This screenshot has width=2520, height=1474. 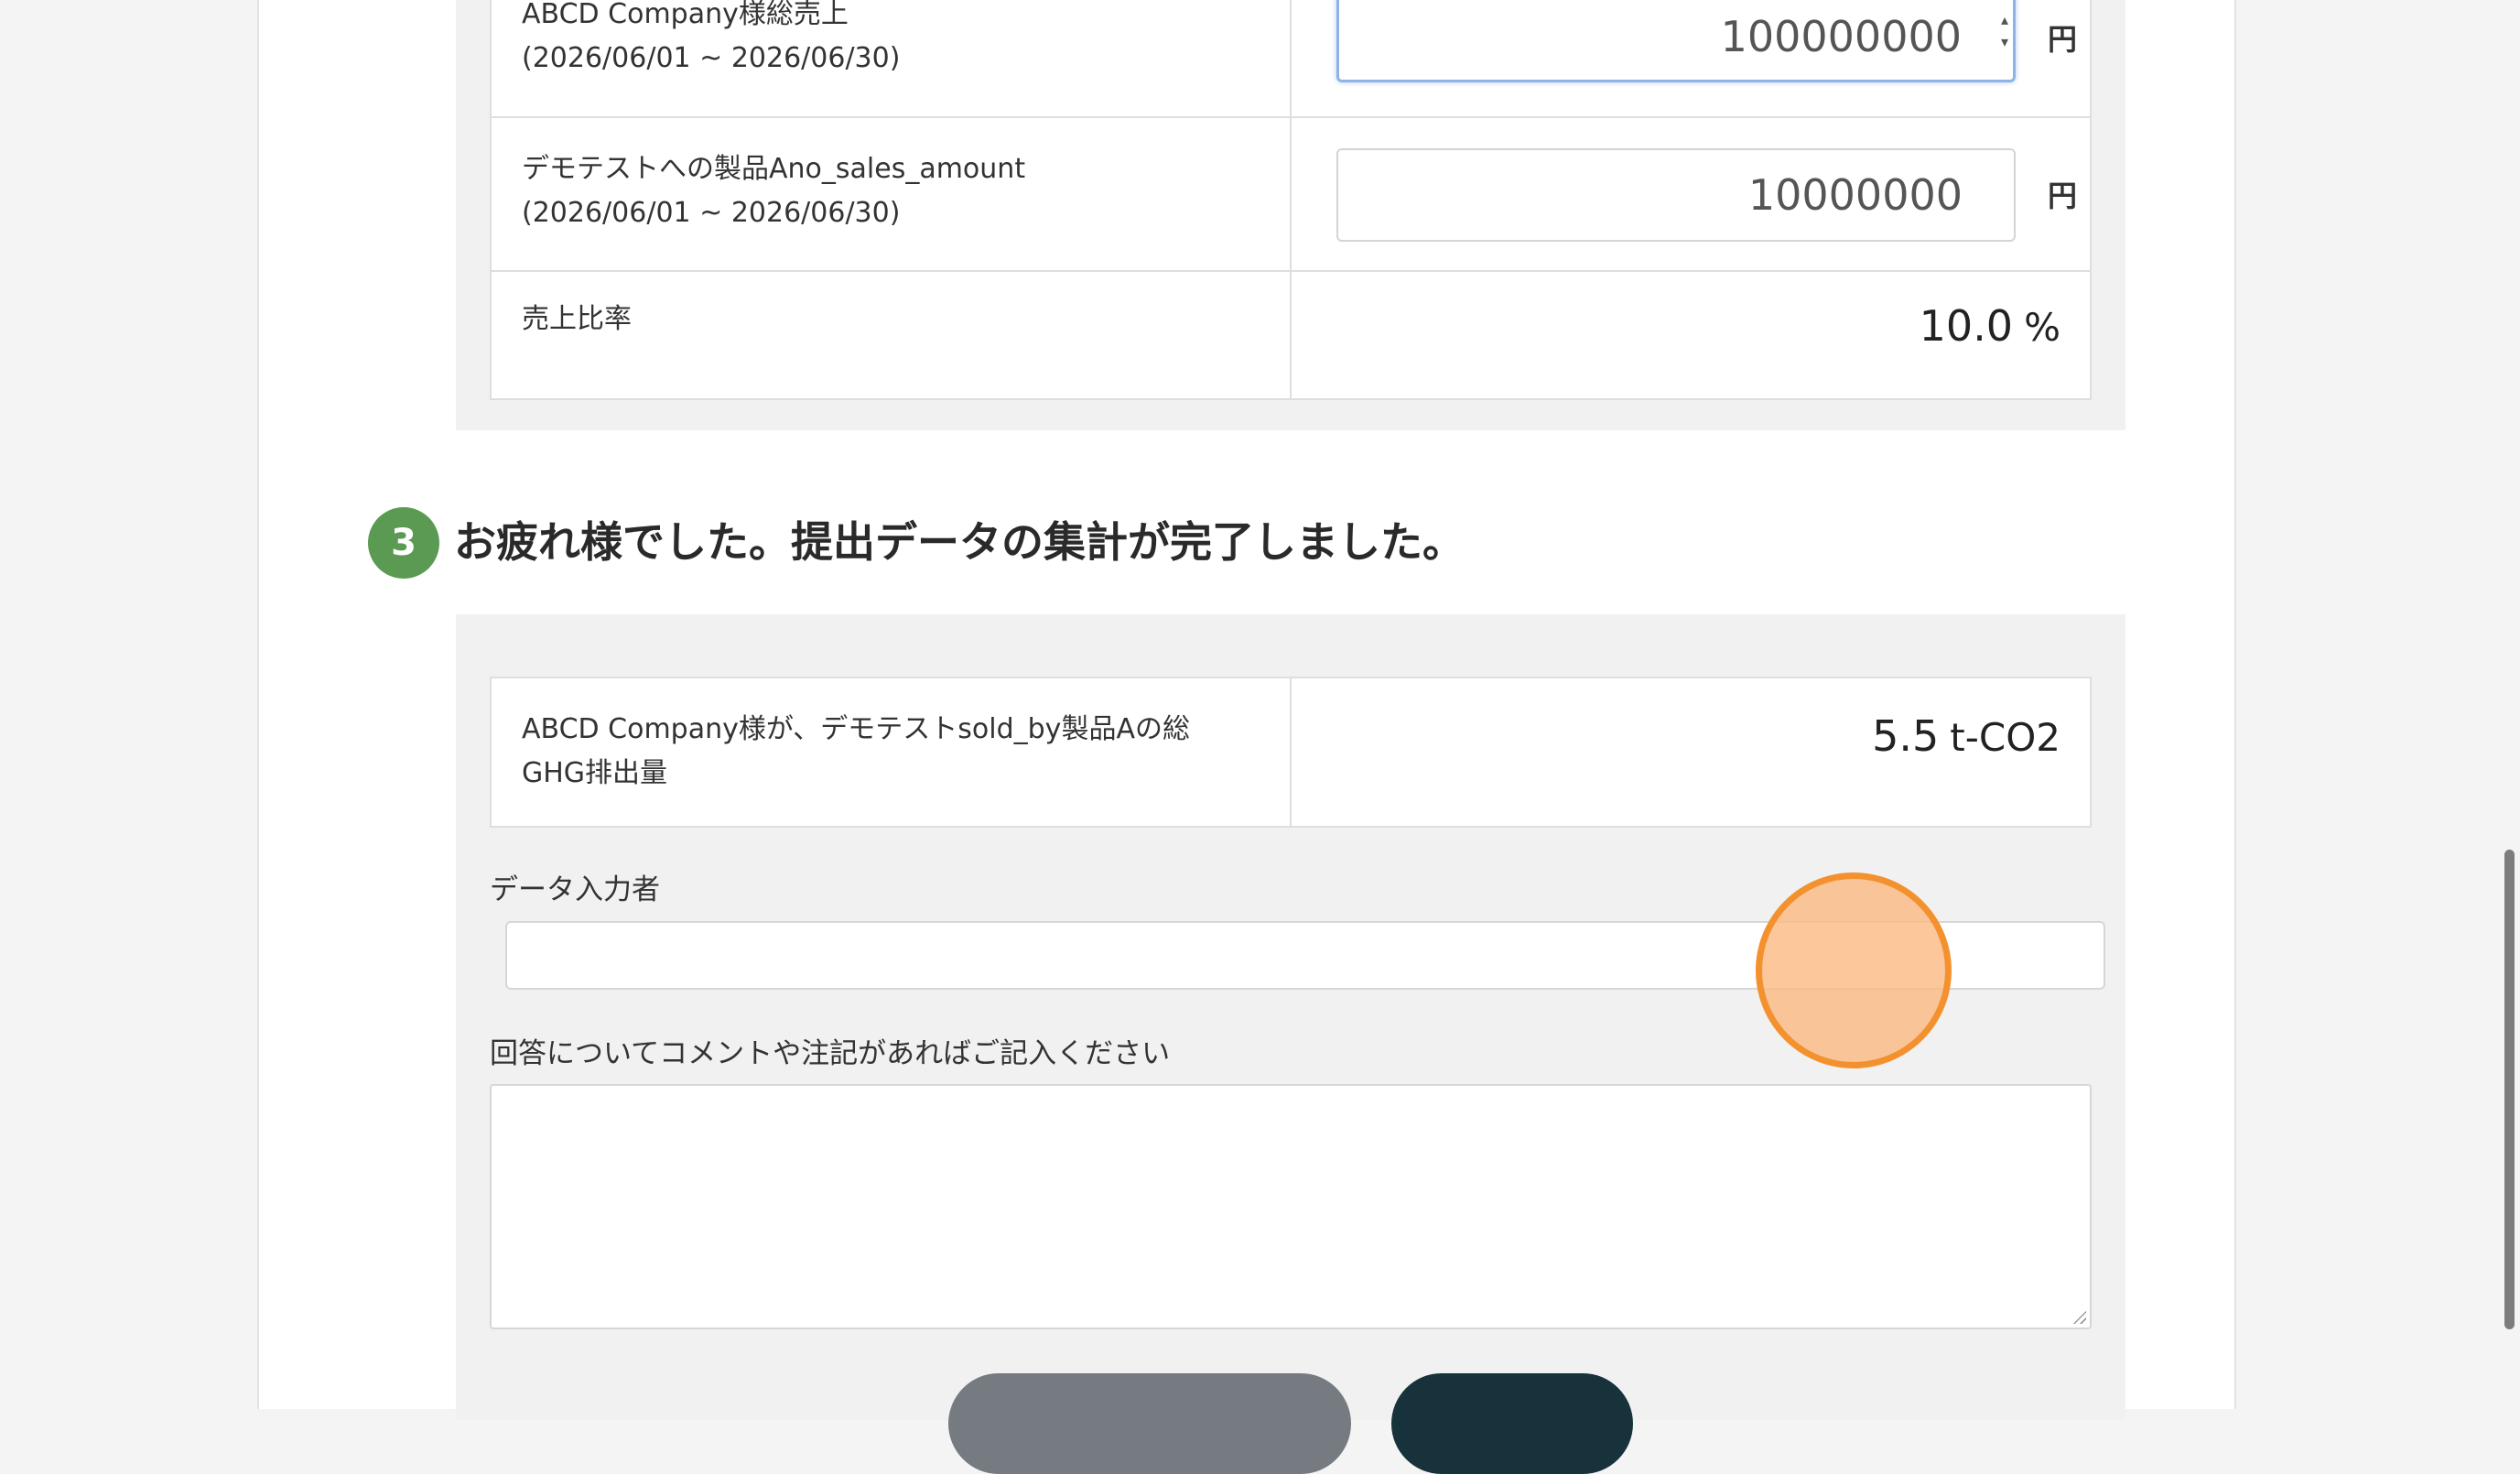 I want to click on comment-textarea, so click(x=1291, y=1207).